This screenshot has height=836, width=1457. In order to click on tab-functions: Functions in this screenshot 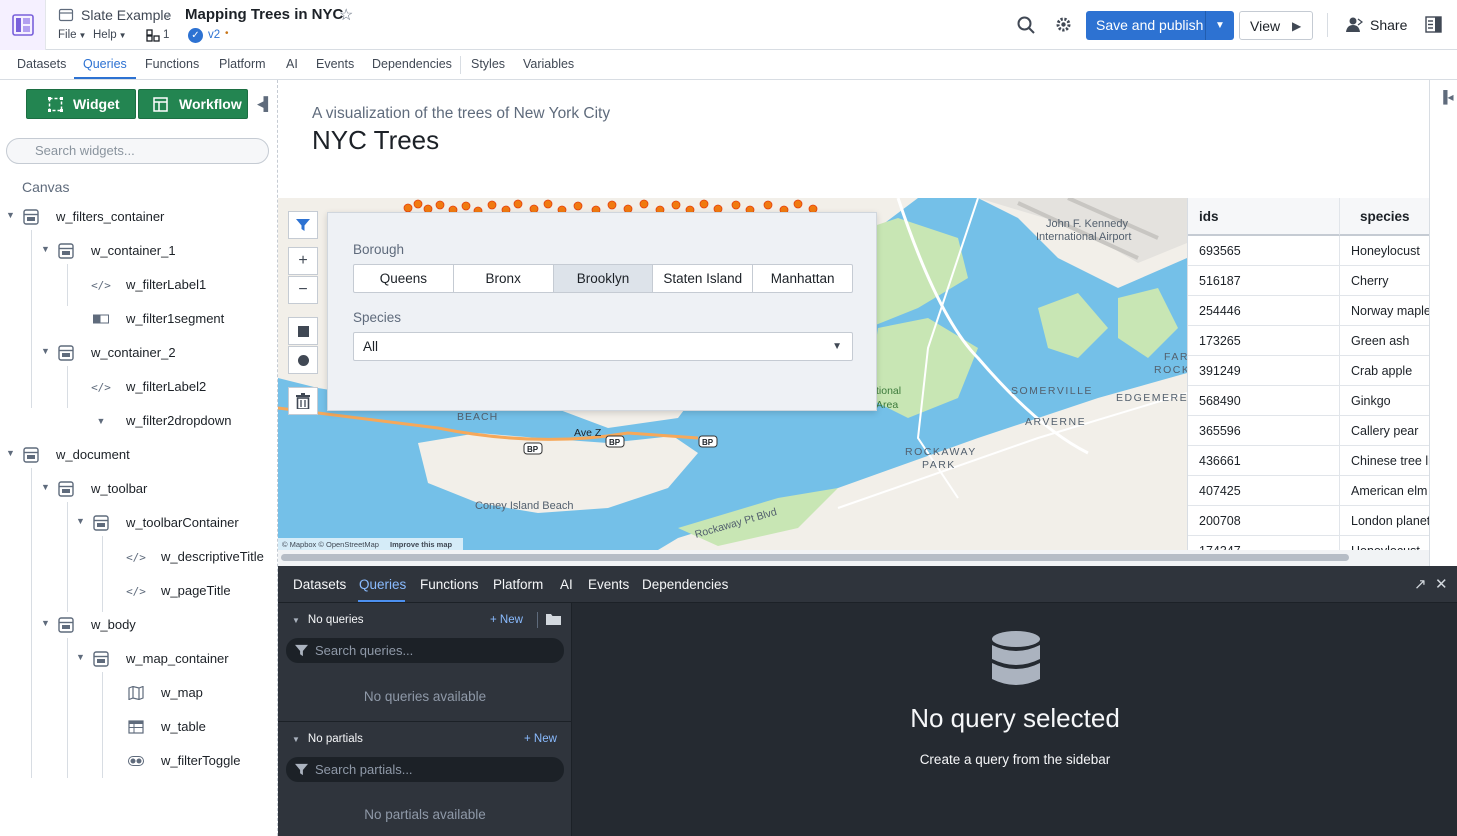, I will do `click(172, 64)`.